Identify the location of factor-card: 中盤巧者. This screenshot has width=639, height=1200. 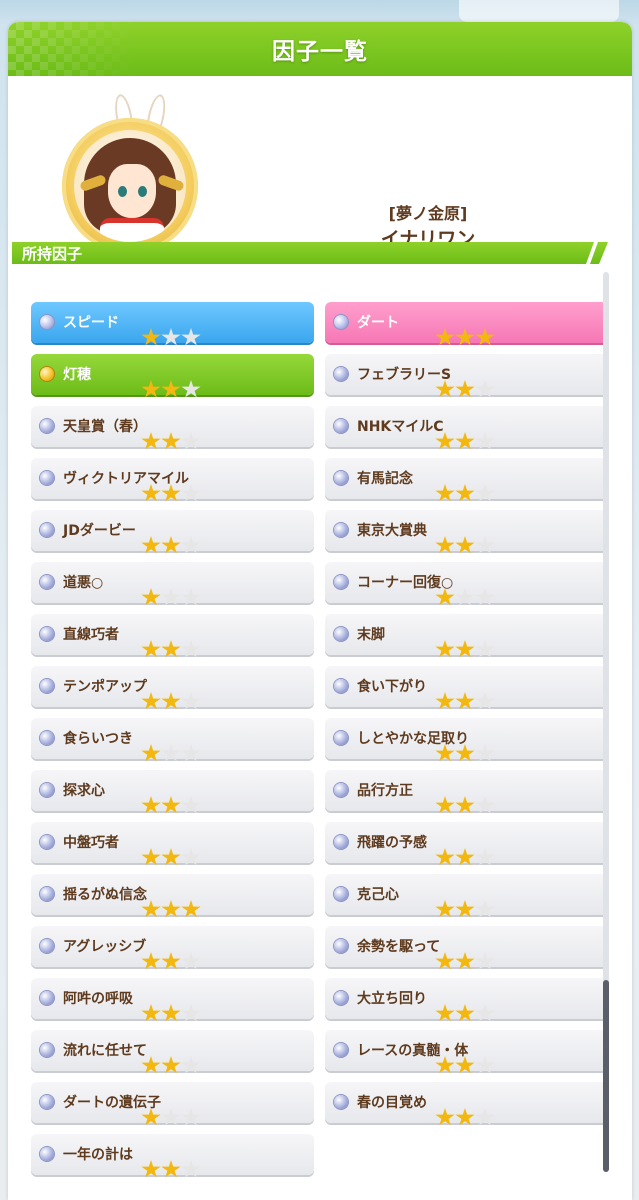
(172, 844).